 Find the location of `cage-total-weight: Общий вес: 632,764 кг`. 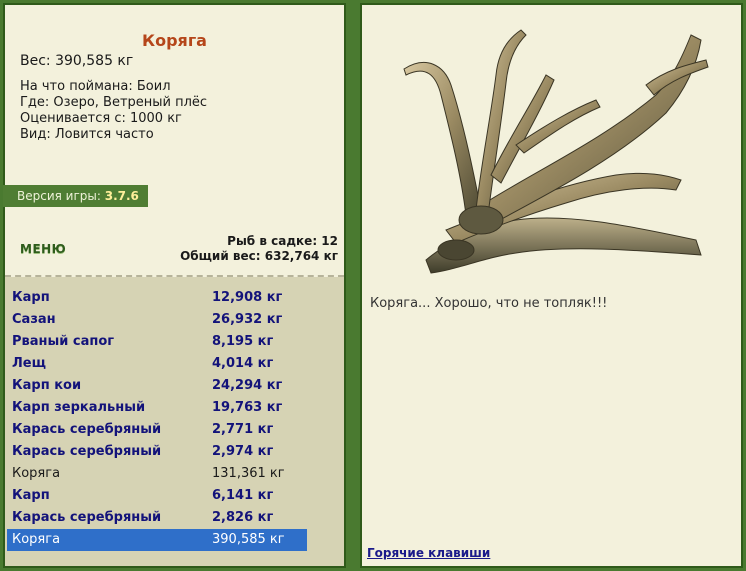

cage-total-weight: Общий вес: 632,764 кг is located at coordinates (259, 256).